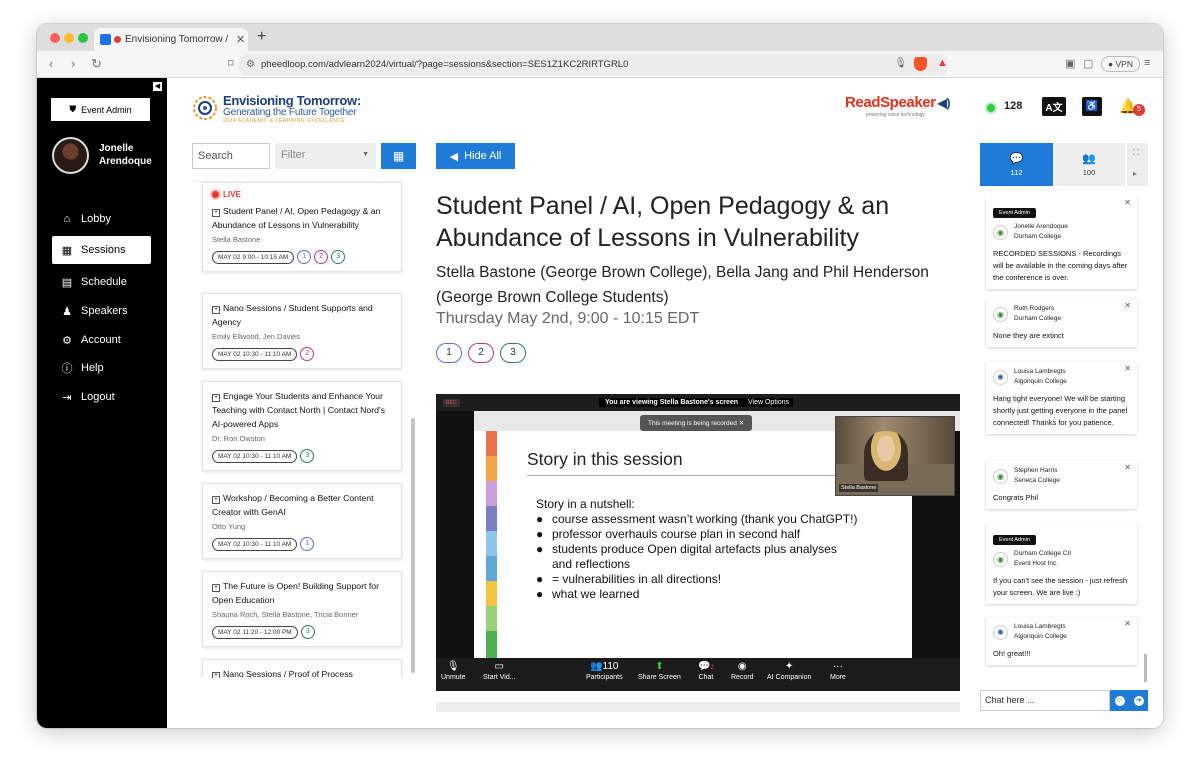 This screenshot has width=1200, height=777. I want to click on chat-bubble-icon: 💬, so click(1016, 159).